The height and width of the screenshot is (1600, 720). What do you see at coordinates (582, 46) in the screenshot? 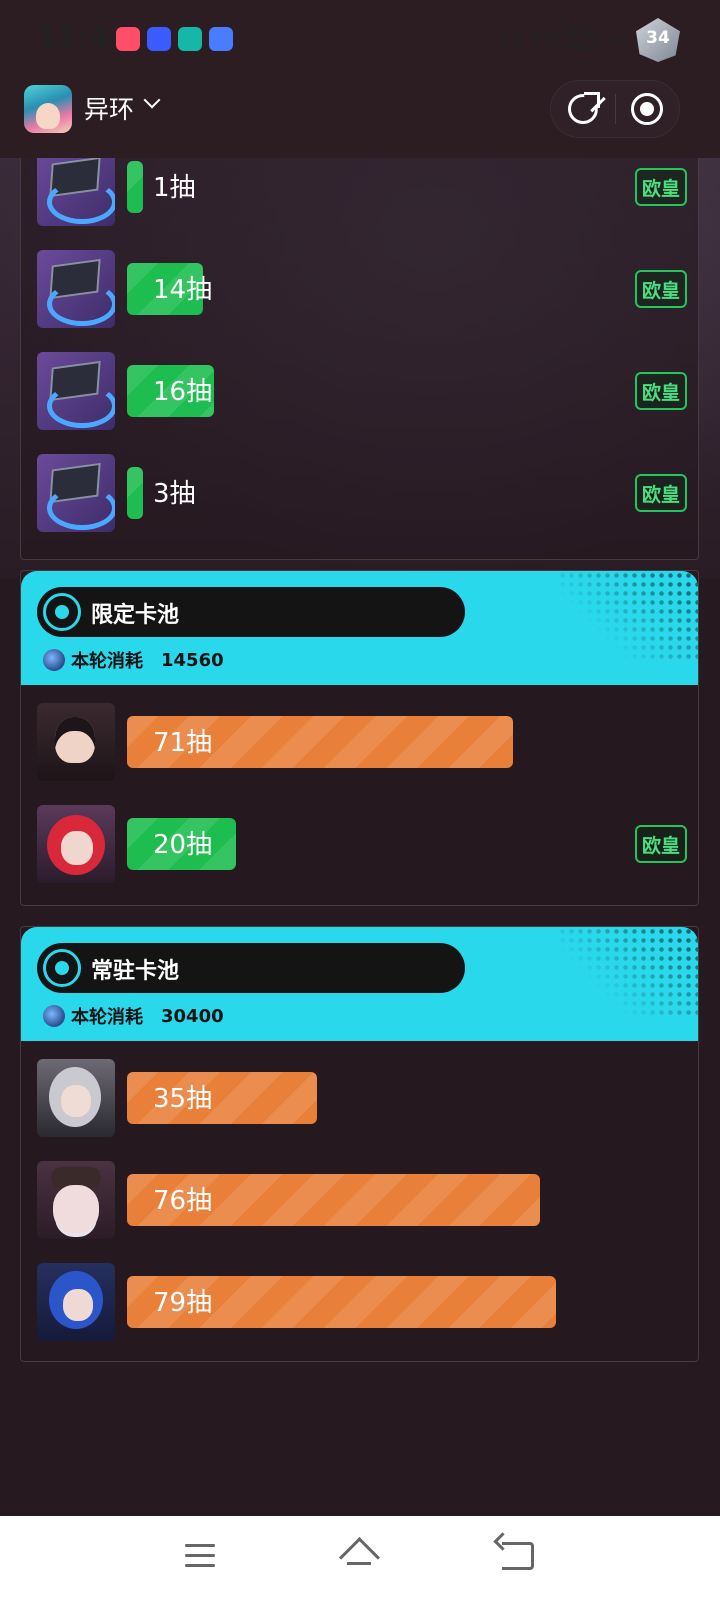
I see `net-speed-unit: KB/s` at bounding box center [582, 46].